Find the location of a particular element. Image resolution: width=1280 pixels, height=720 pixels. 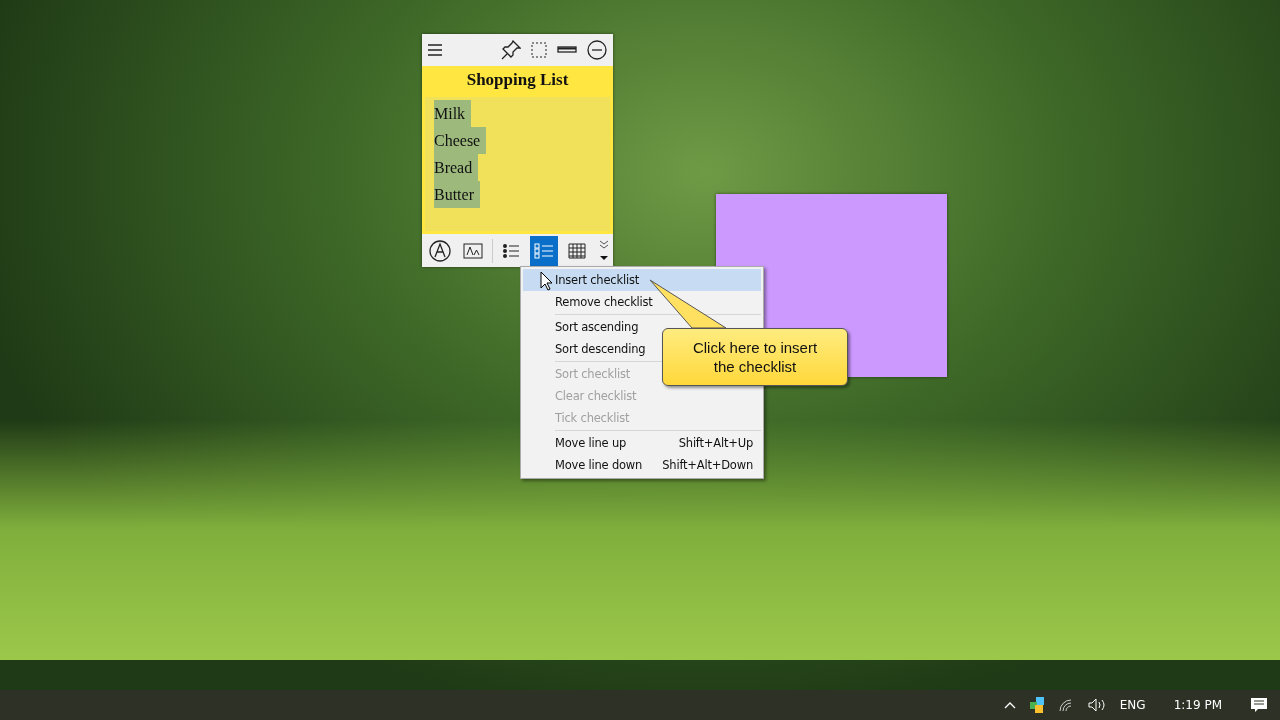

clock: 1:19 PM is located at coordinates (1197, 705).